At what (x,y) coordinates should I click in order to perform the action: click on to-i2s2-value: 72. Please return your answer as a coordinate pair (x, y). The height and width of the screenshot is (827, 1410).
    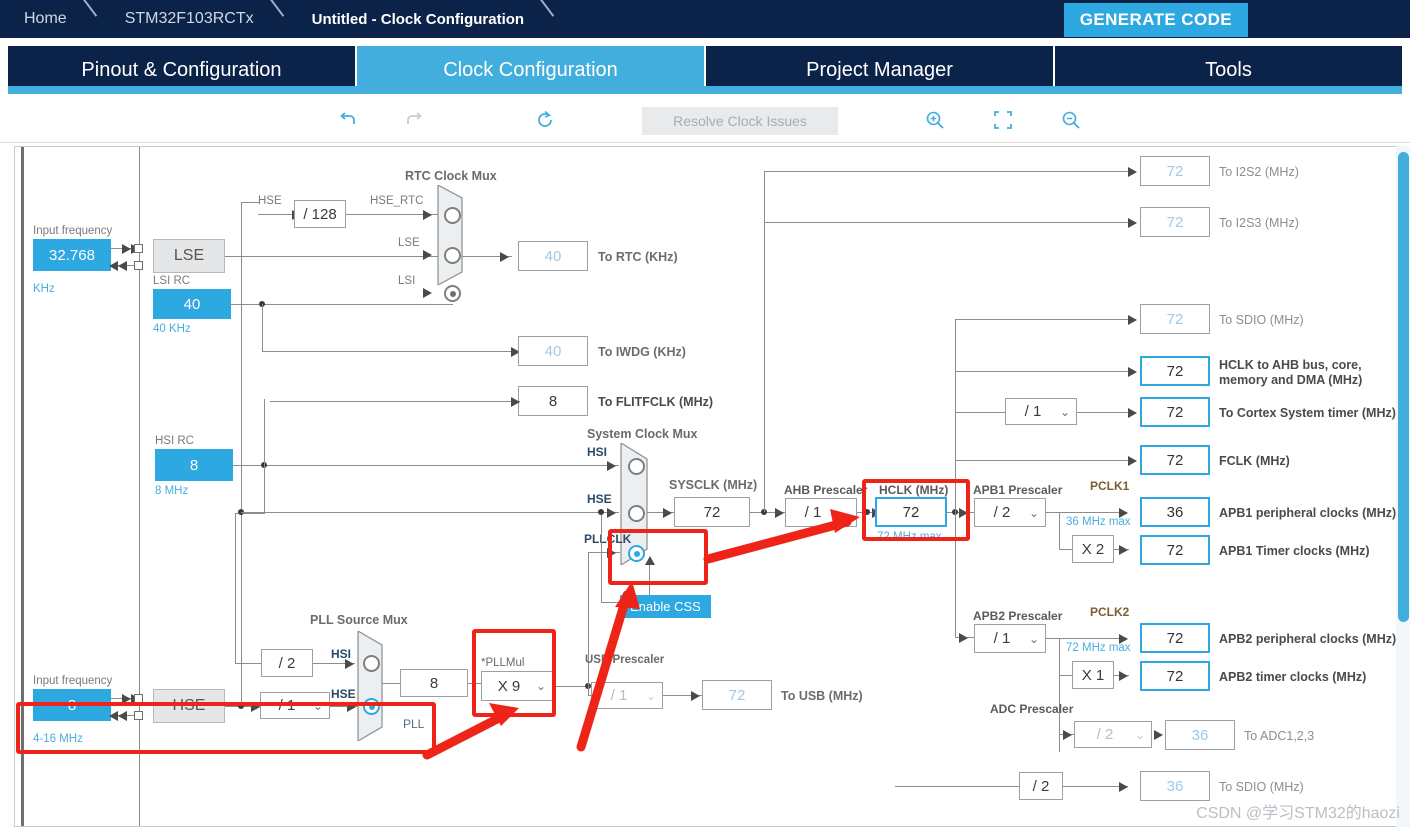
    Looking at the image, I should click on (1175, 171).